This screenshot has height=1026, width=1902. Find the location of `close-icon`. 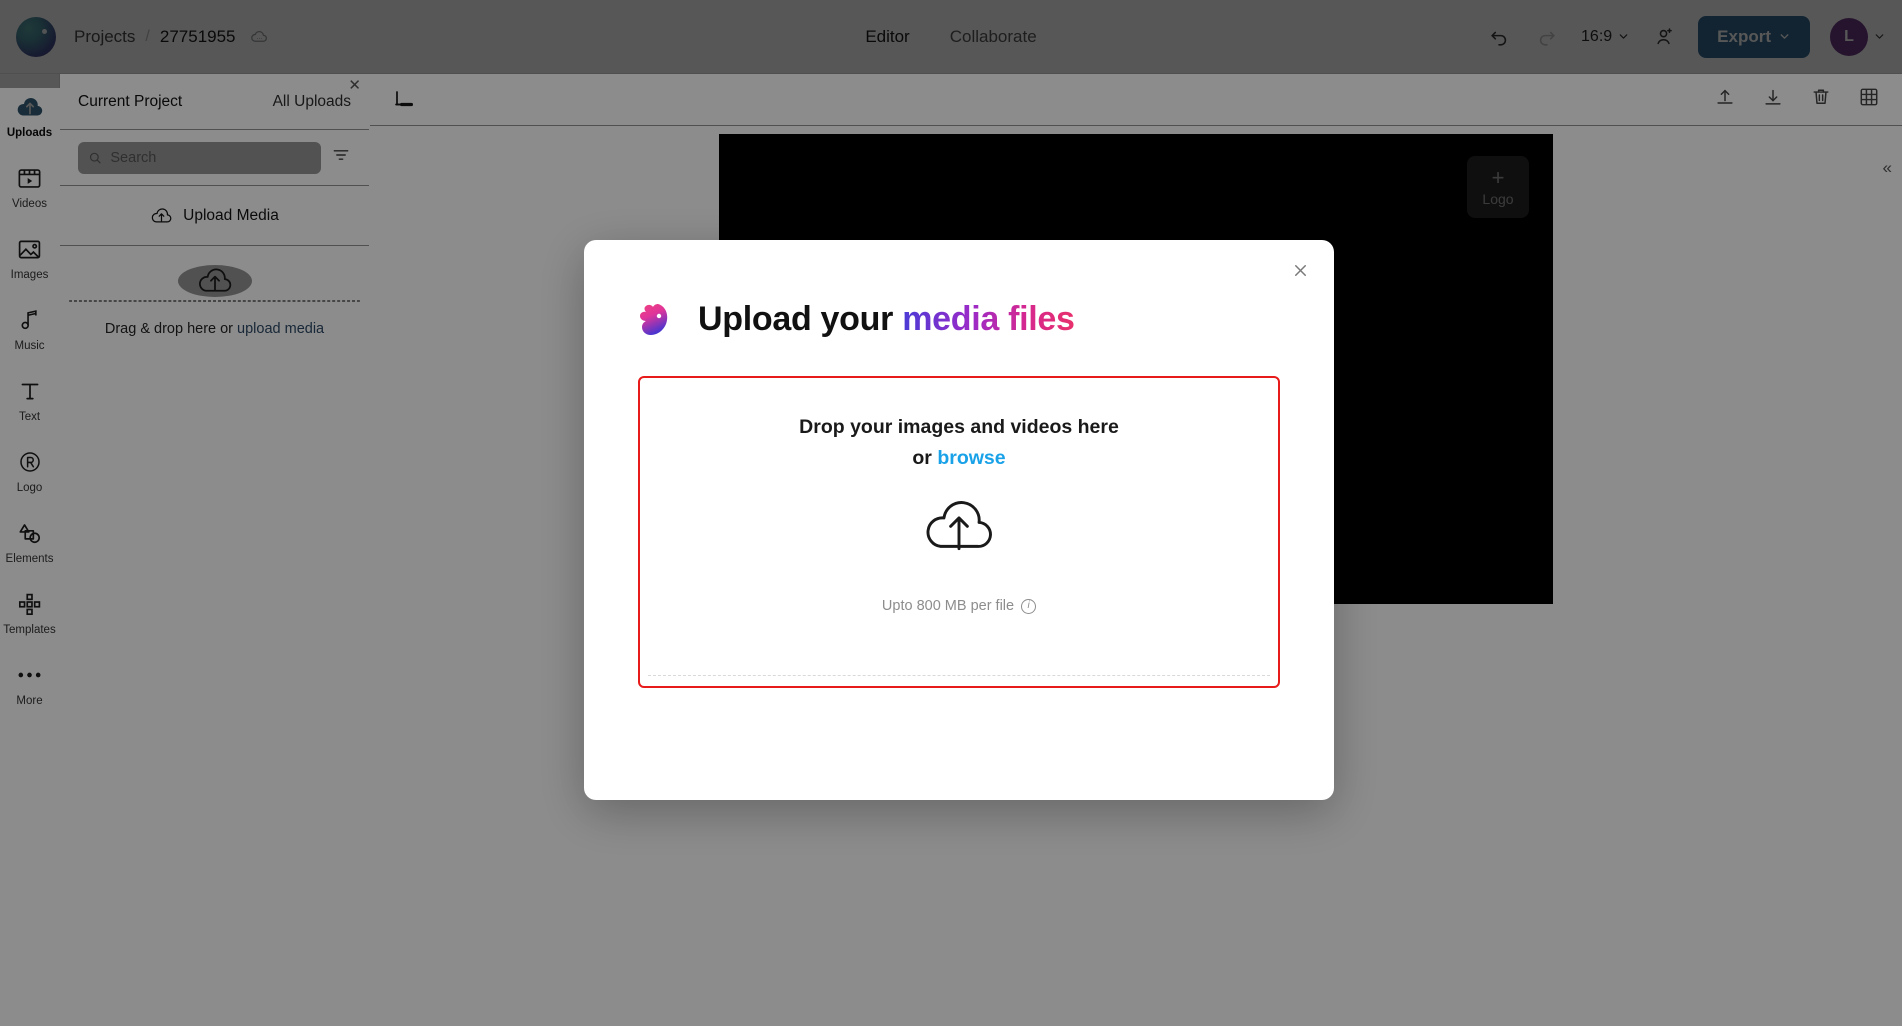

close-icon is located at coordinates (1300, 270).